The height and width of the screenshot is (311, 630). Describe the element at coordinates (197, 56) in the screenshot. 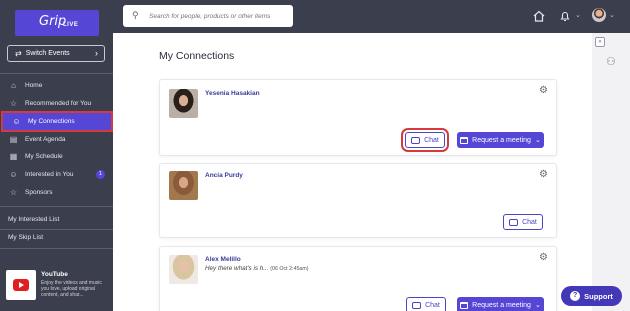

I see `page-title: My Connections` at that location.